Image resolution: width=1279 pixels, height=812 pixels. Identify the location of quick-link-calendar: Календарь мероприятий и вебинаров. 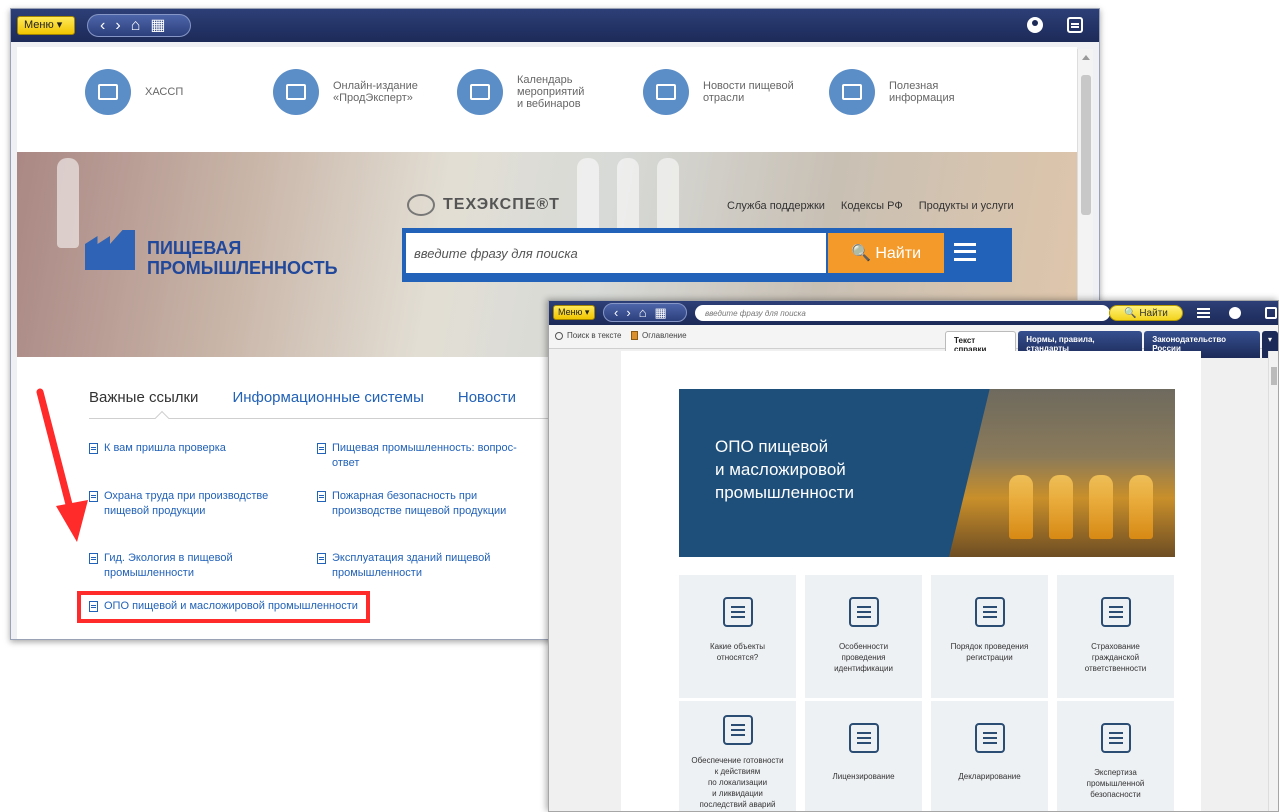
(520, 92).